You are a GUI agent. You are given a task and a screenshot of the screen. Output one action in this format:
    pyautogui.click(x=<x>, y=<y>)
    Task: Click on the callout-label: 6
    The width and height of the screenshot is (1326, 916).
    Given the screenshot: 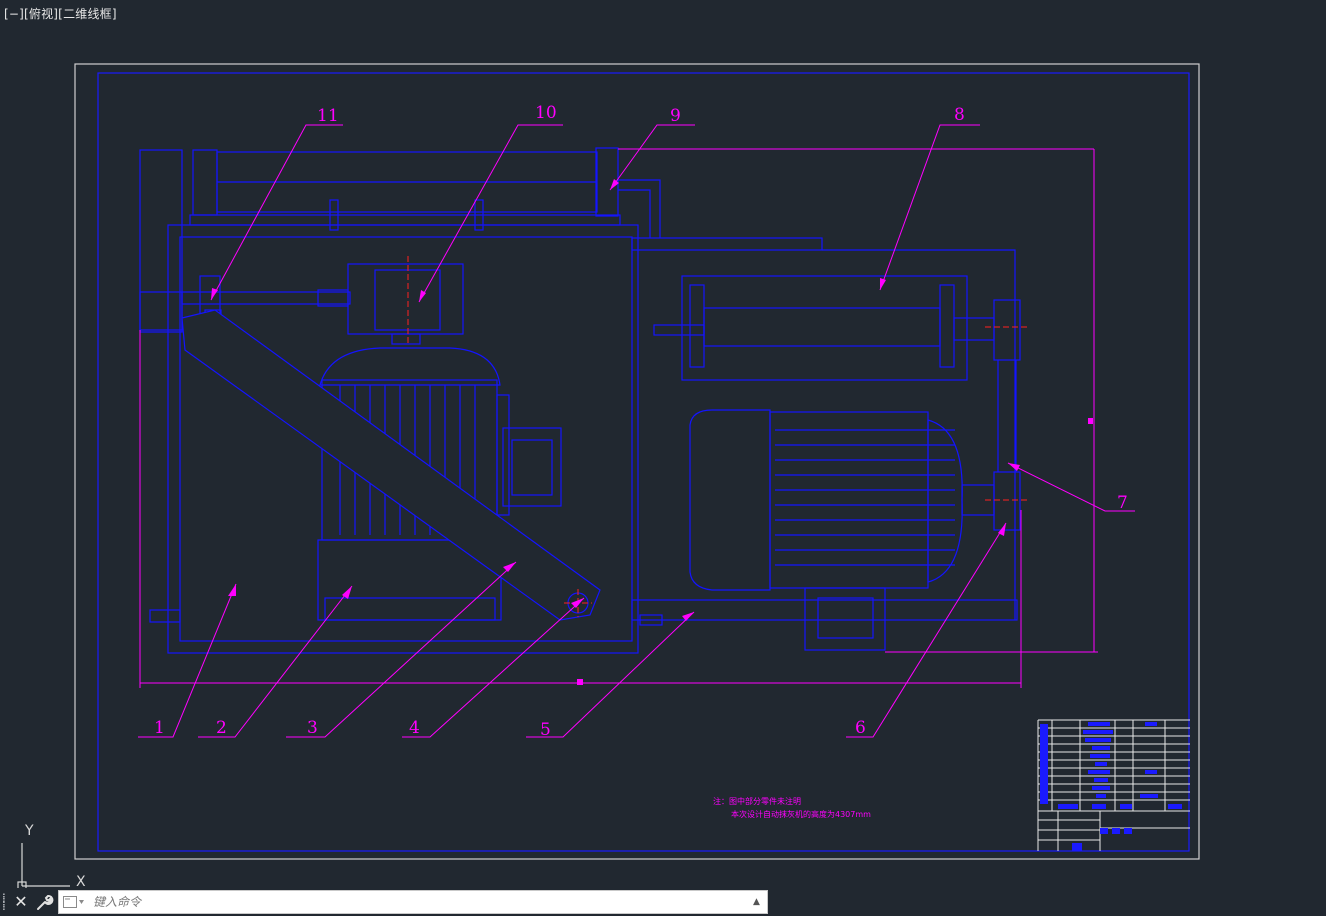 What is the action you would take?
    pyautogui.click(x=860, y=728)
    